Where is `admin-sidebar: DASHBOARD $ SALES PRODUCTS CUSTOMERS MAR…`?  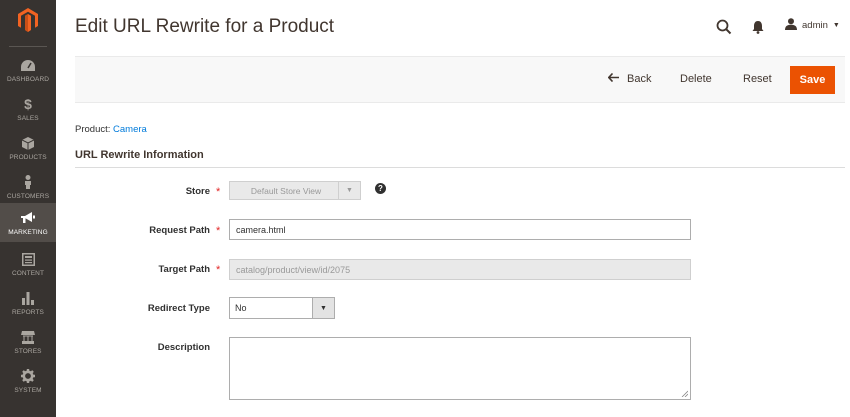 admin-sidebar: DASHBOARD $ SALES PRODUCTS CUSTOMERS MAR… is located at coordinates (28, 208).